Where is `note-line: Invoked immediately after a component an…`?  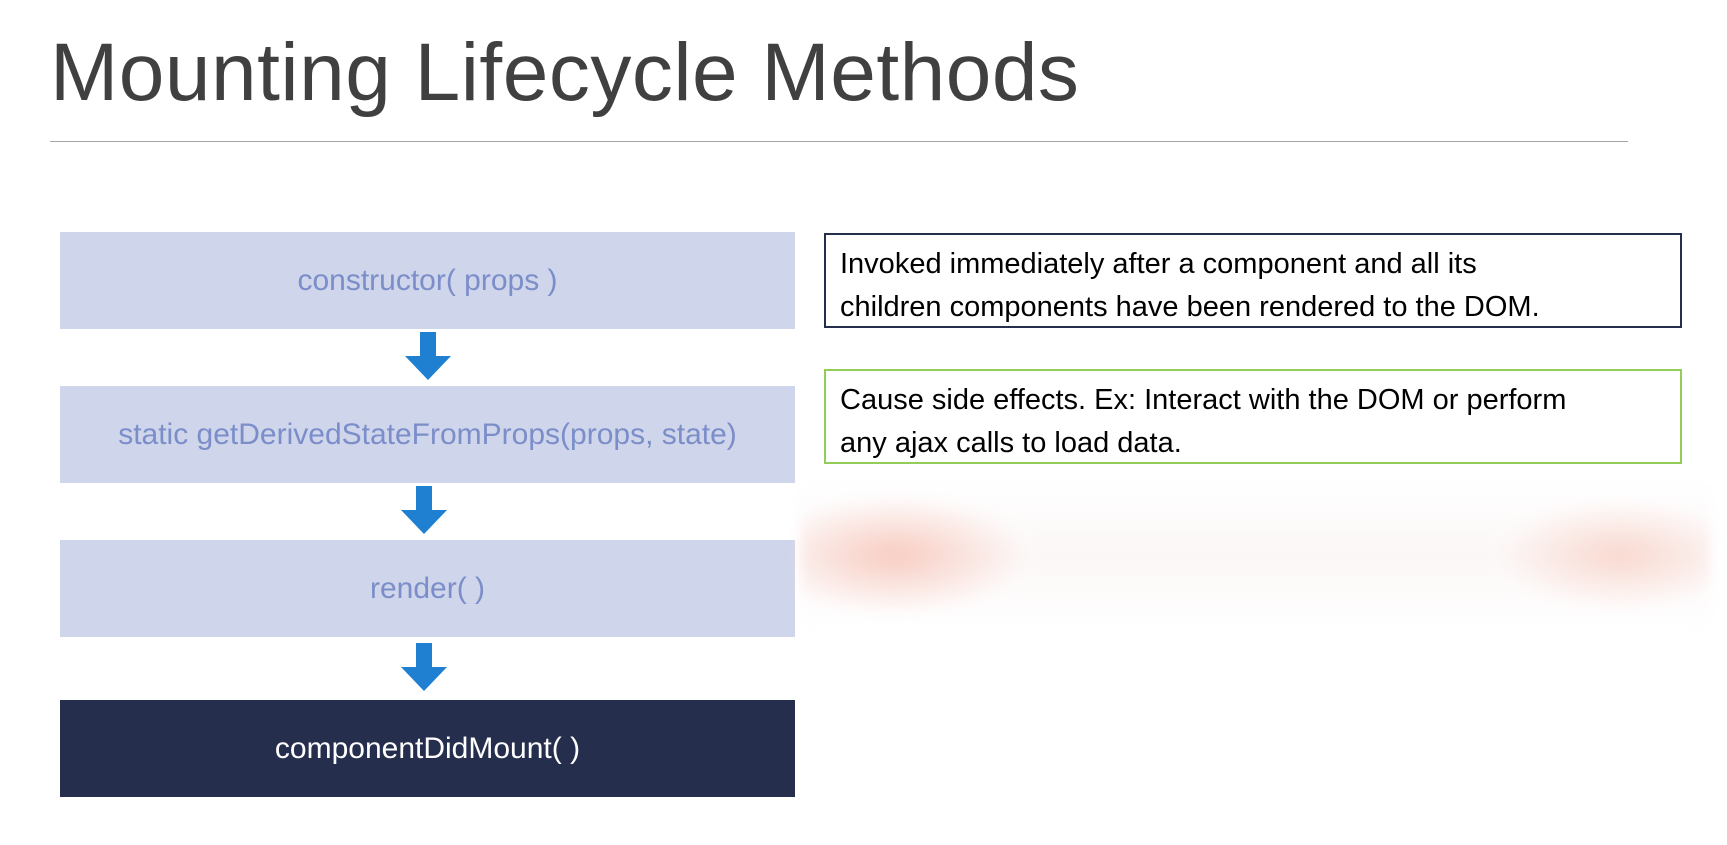 note-line: Invoked immediately after a component an… is located at coordinates (1158, 264).